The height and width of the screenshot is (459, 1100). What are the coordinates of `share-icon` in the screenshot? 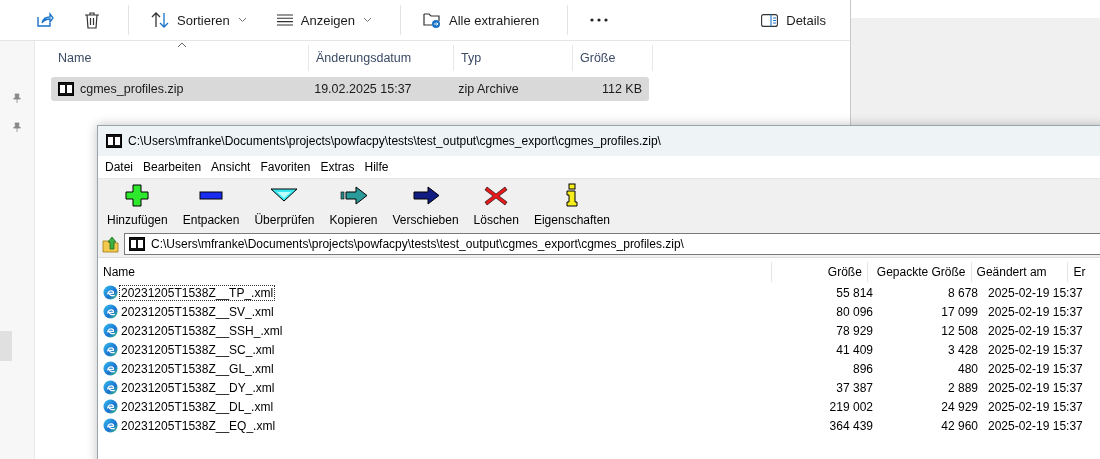 It's located at (45, 20).